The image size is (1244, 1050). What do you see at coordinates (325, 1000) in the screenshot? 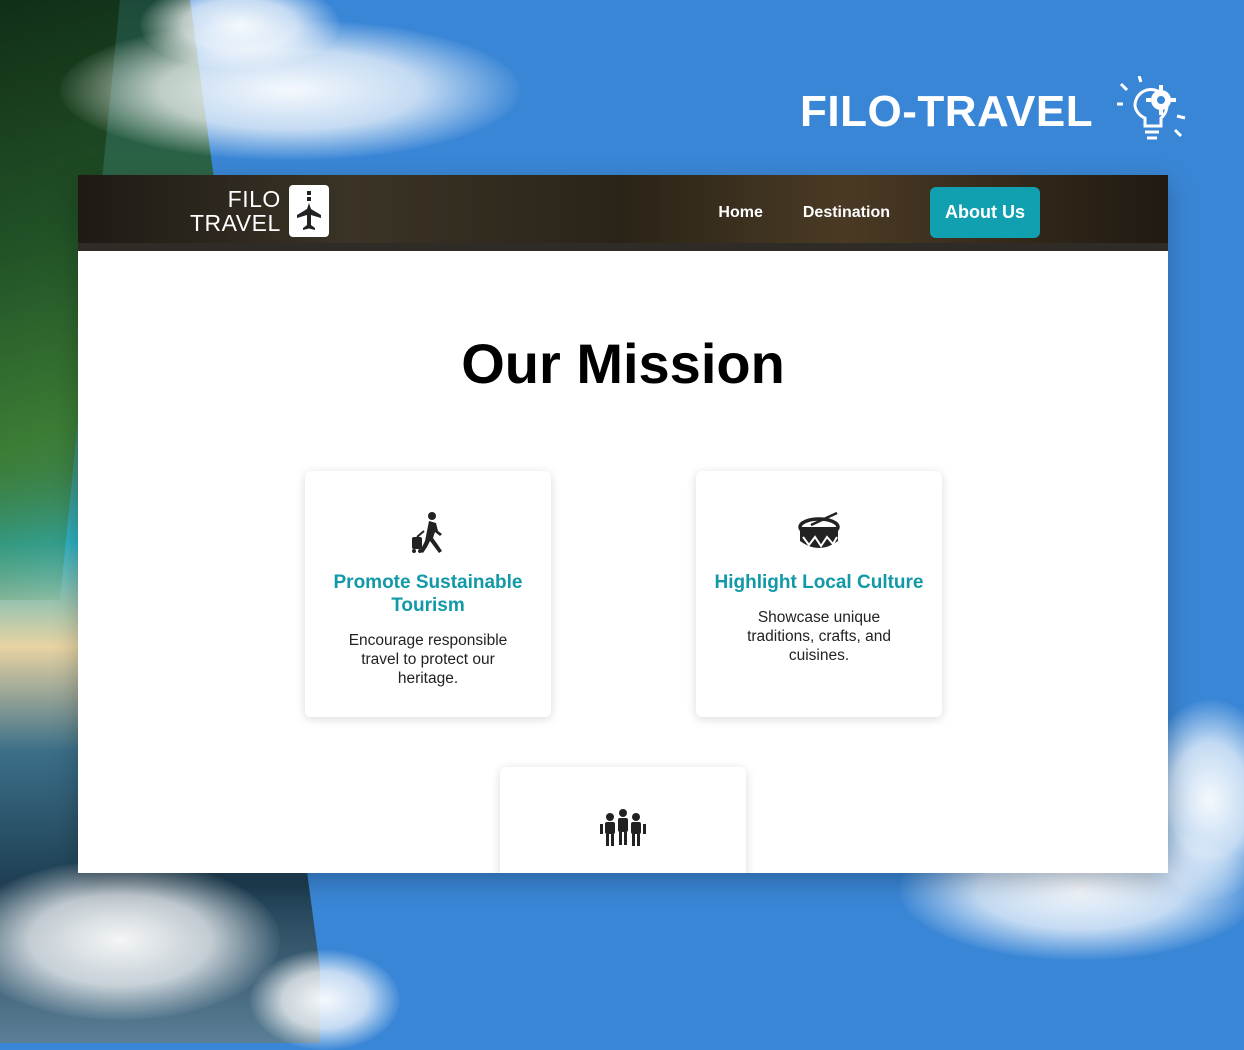
I see `cloud-decoration` at bounding box center [325, 1000].